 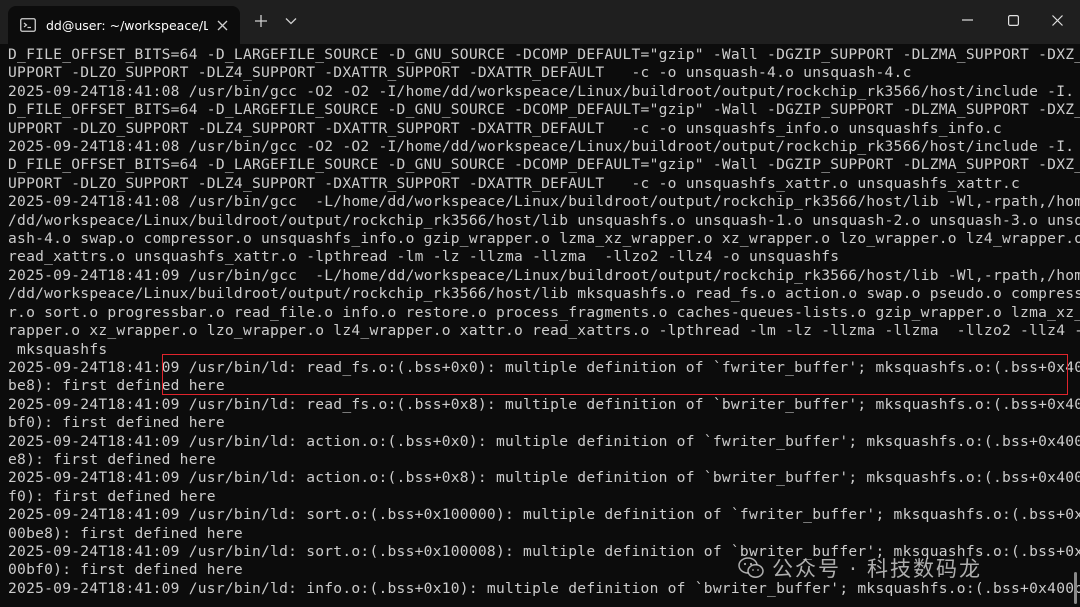 What do you see at coordinates (125, 533) in the screenshot?
I see `terminal-line: 00be8): first defined here` at bounding box center [125, 533].